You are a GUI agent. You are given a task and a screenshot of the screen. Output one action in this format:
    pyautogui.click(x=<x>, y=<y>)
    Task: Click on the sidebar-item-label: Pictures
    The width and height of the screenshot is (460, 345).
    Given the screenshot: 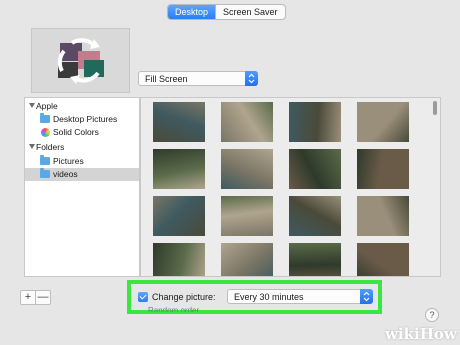 What is the action you would take?
    pyautogui.click(x=68, y=161)
    